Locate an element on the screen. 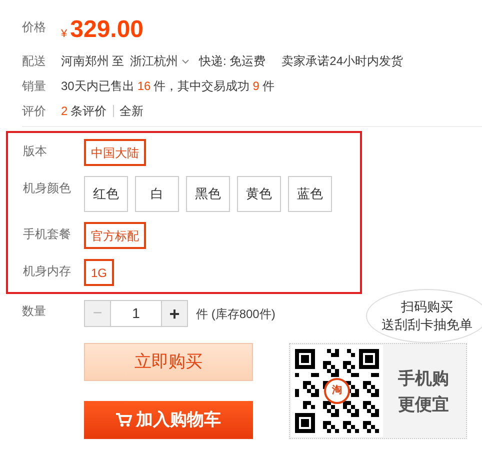 The image size is (482, 472). stock-text: 件 (库存800件) is located at coordinates (236, 314).